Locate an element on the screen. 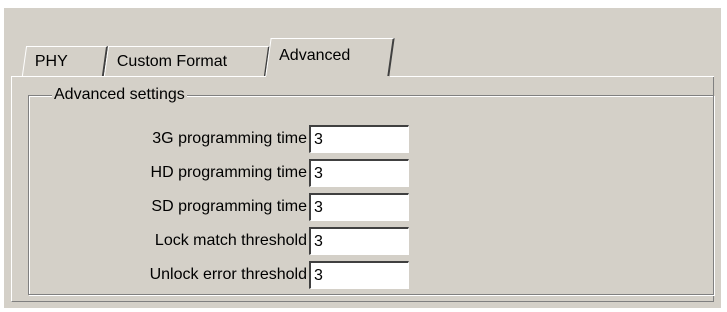 This screenshot has width=727, height=312. row-lock-match-threshold: Lock match threshold is located at coordinates (239, 241).